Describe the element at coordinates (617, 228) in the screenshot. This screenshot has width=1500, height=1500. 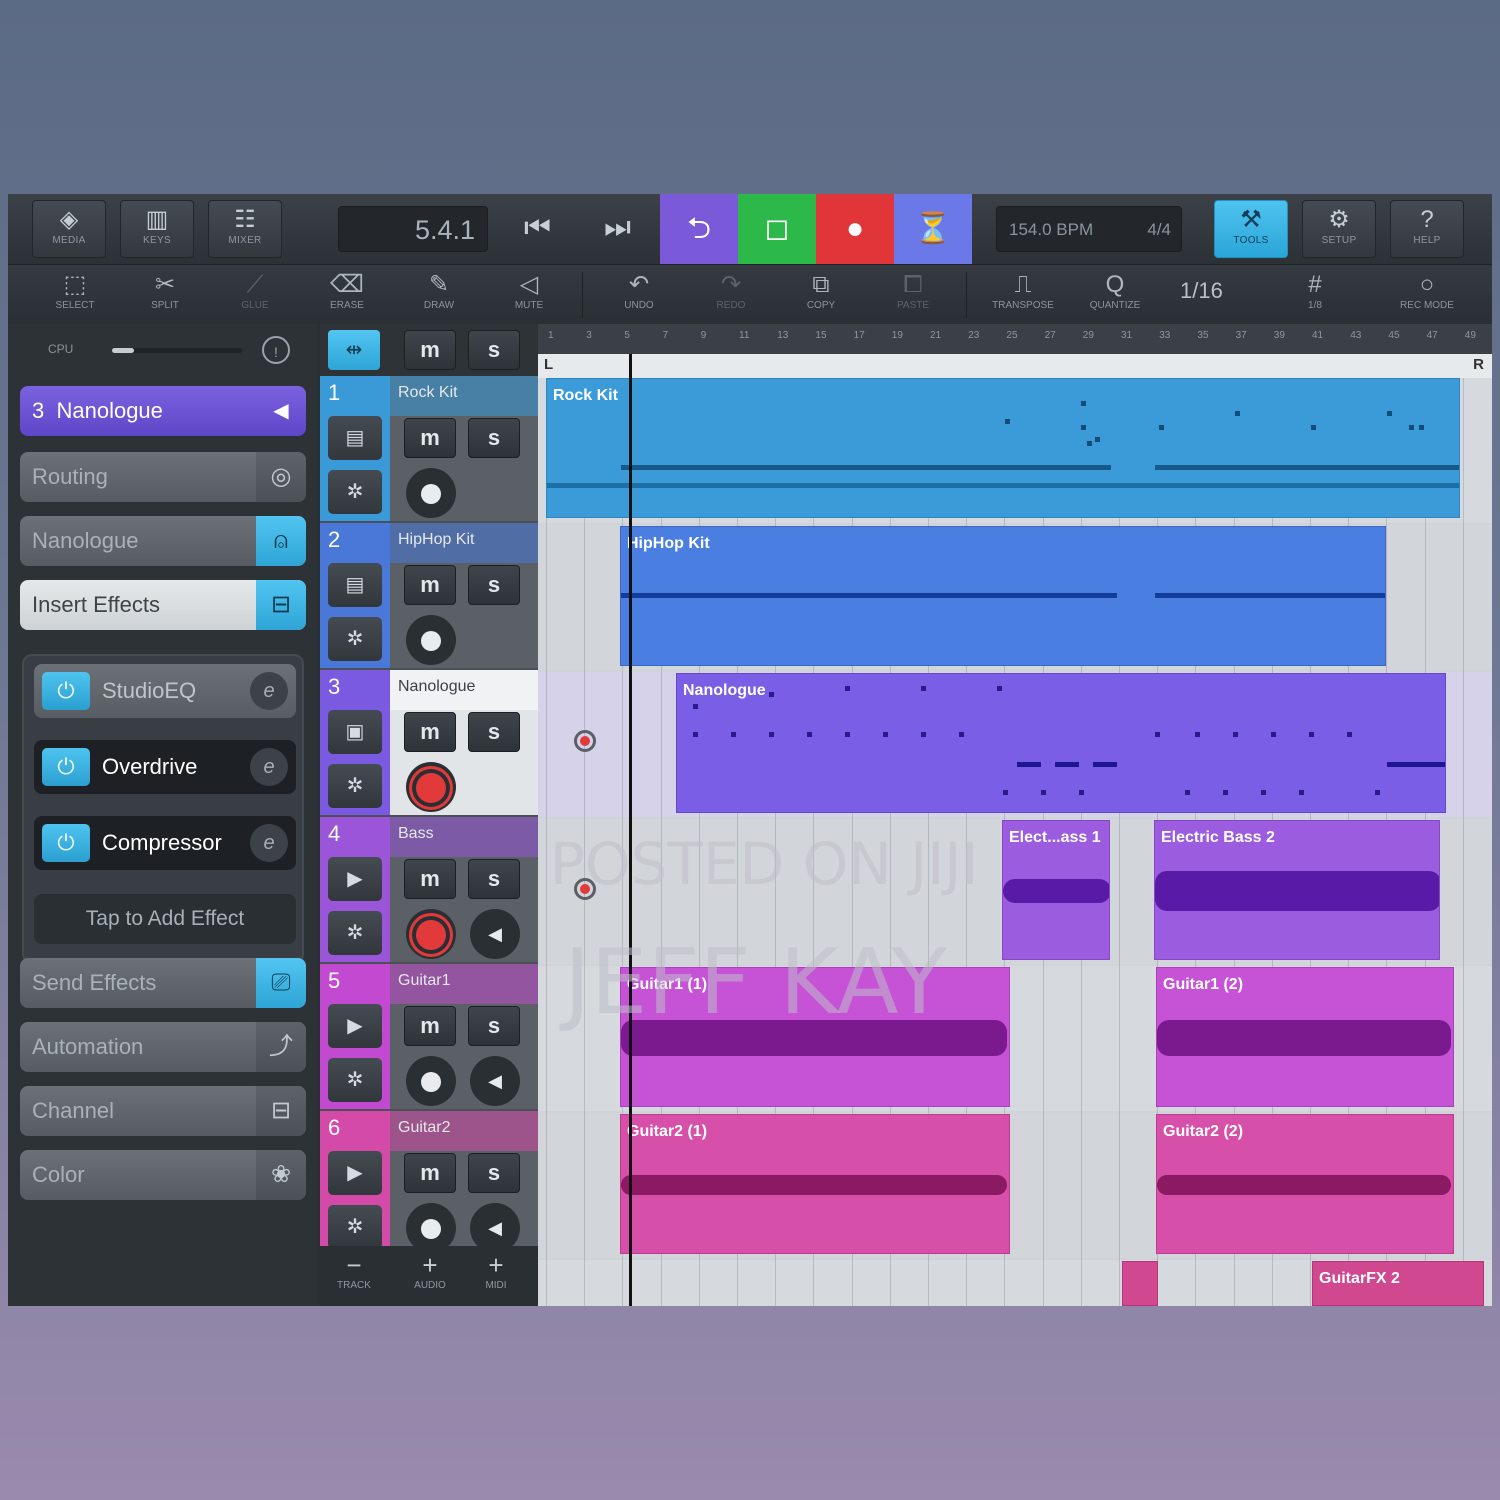
I see `go-to-end-icon: ⏭` at that location.